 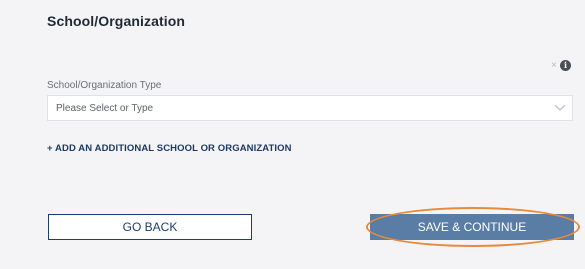 What do you see at coordinates (472, 227) in the screenshot?
I see `save-continue-button: SAVE & CONTINUE` at bounding box center [472, 227].